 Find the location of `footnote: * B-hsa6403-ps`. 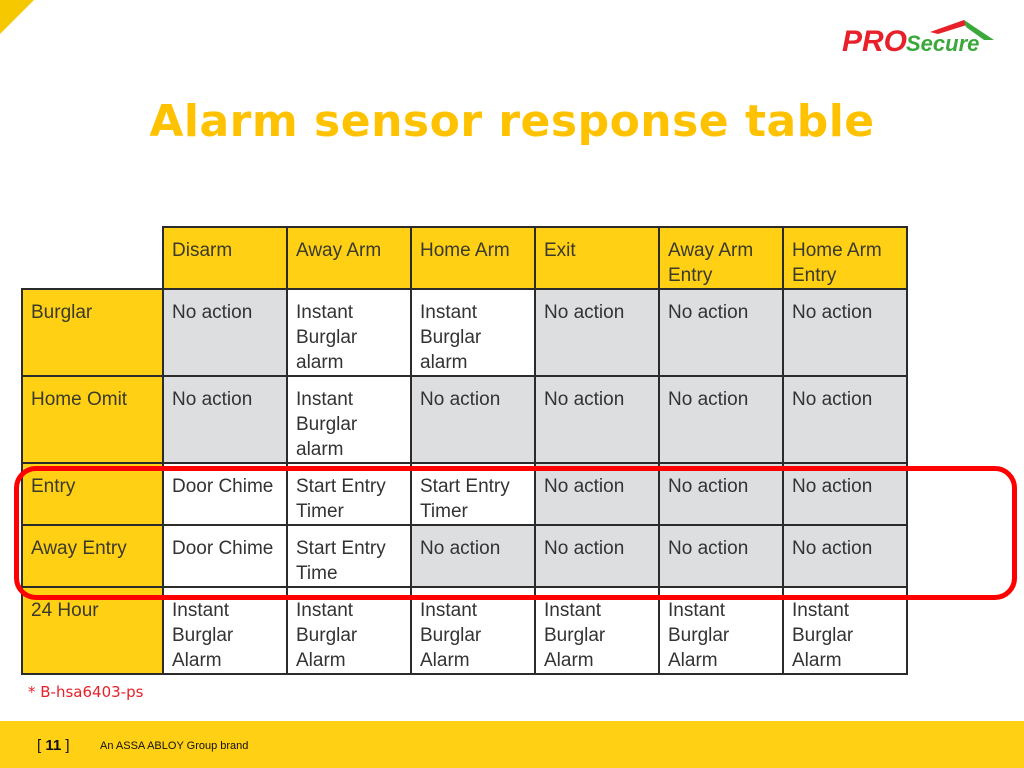

footnote: * B-hsa6403-ps is located at coordinates (86, 692).